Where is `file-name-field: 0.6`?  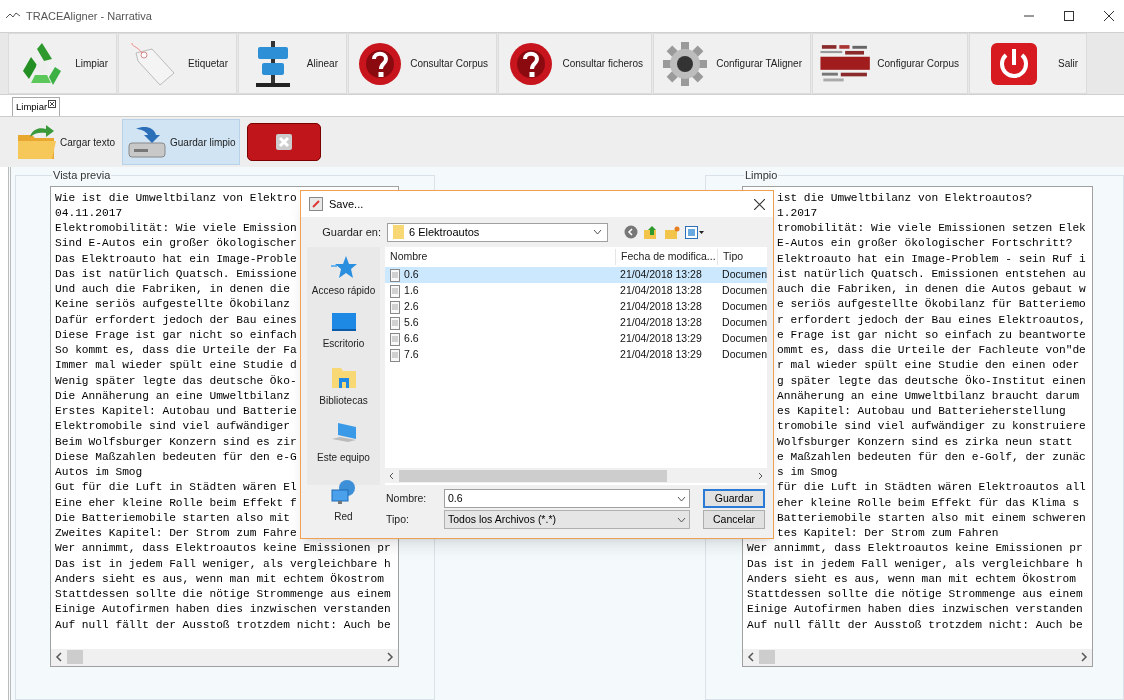 file-name-field: 0.6 is located at coordinates (567, 498).